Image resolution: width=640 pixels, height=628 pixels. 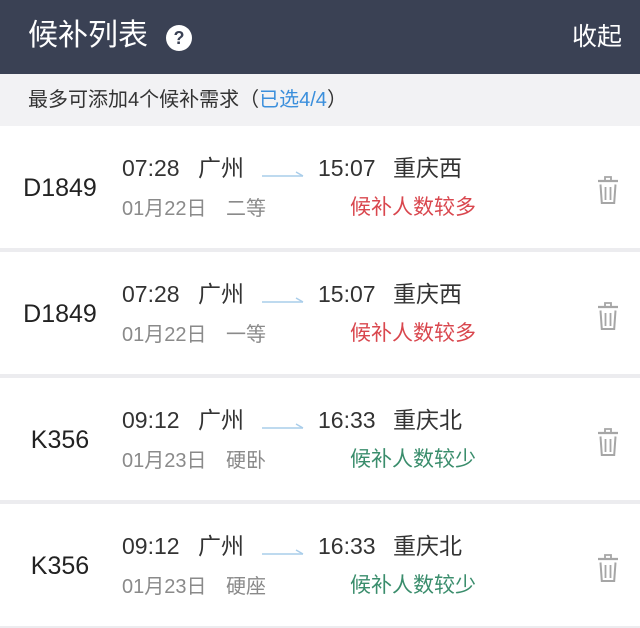 I want to click on notice-prefix: 最多可添加4个候补需求（, so click(x=144, y=100).